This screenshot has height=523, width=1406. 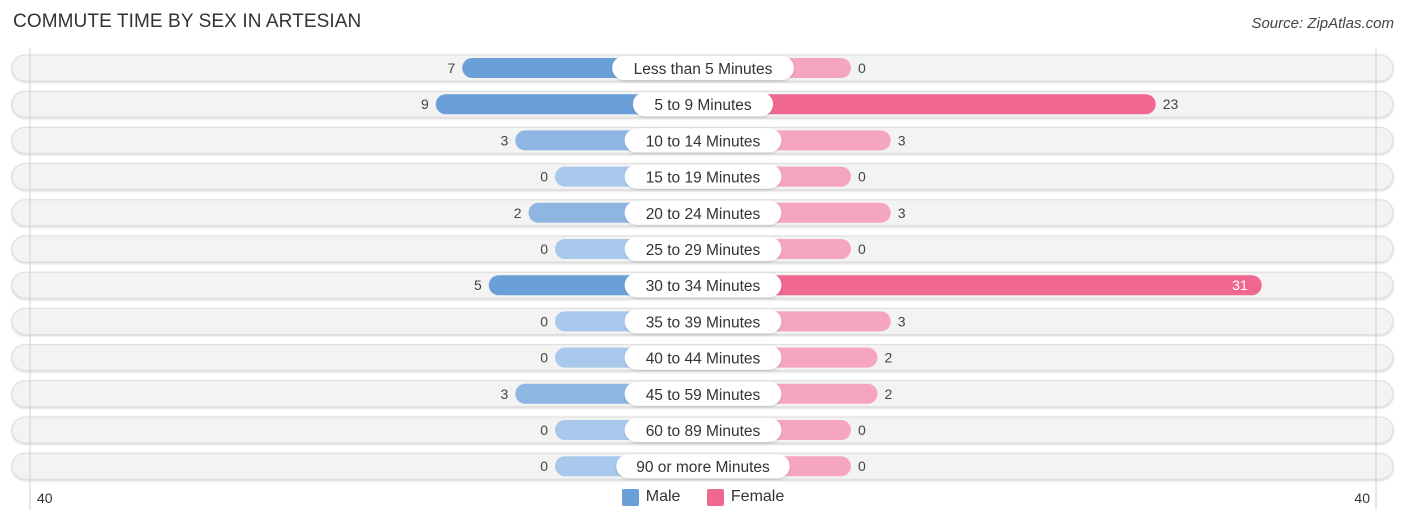 I want to click on legend-swatch-female, so click(x=715, y=497).